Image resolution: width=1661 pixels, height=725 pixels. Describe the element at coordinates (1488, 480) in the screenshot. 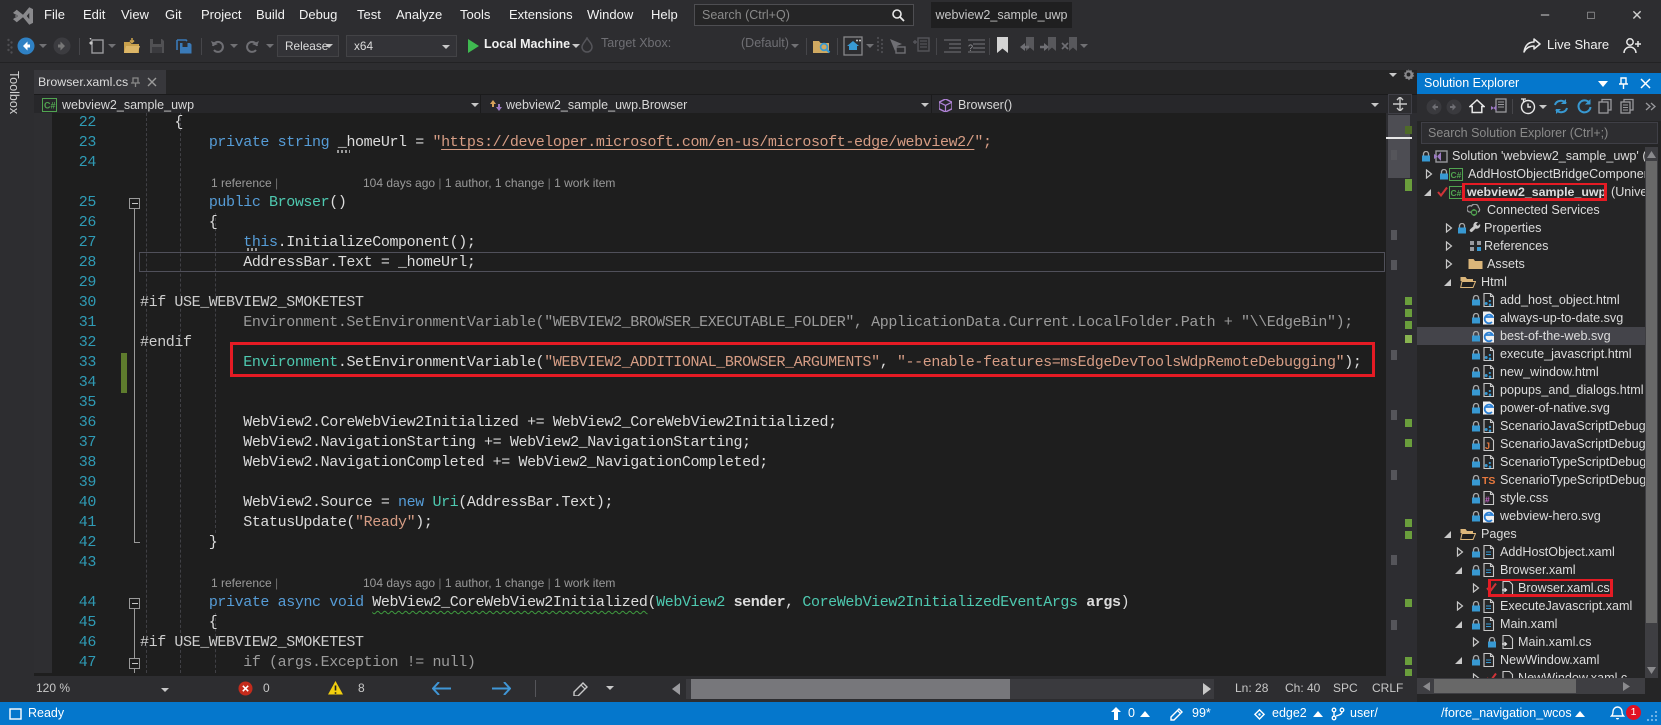

I see `svg-text: TS` at that location.